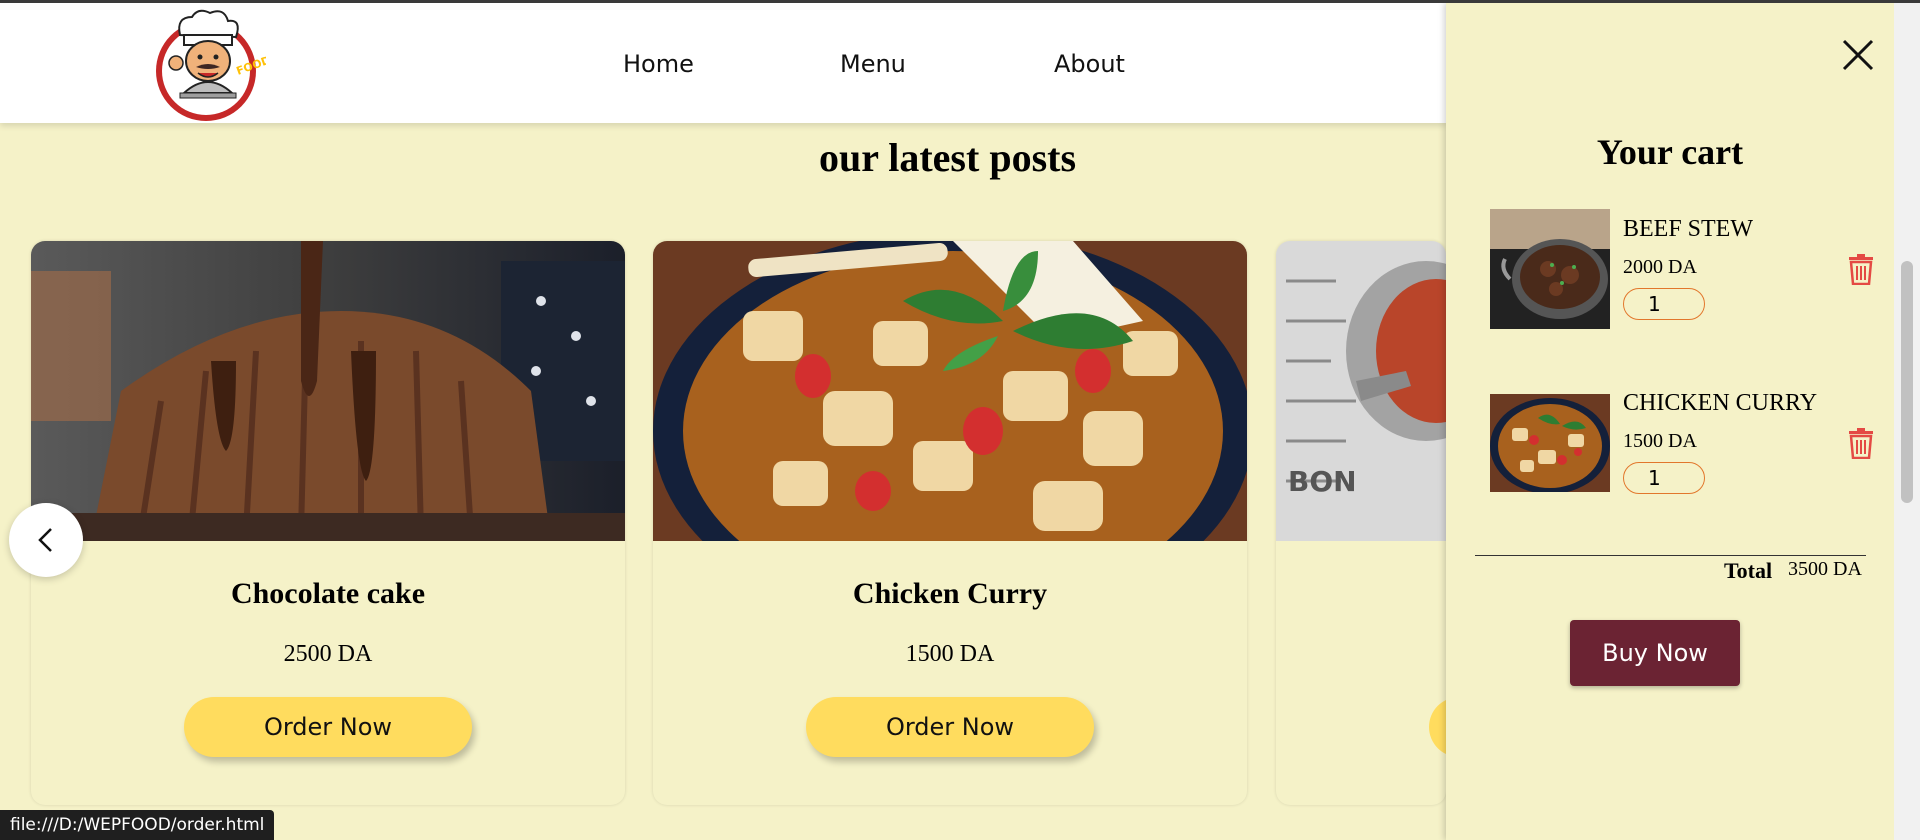 The image size is (1920, 840). I want to click on total-value: 3500 DA, so click(1825, 569).